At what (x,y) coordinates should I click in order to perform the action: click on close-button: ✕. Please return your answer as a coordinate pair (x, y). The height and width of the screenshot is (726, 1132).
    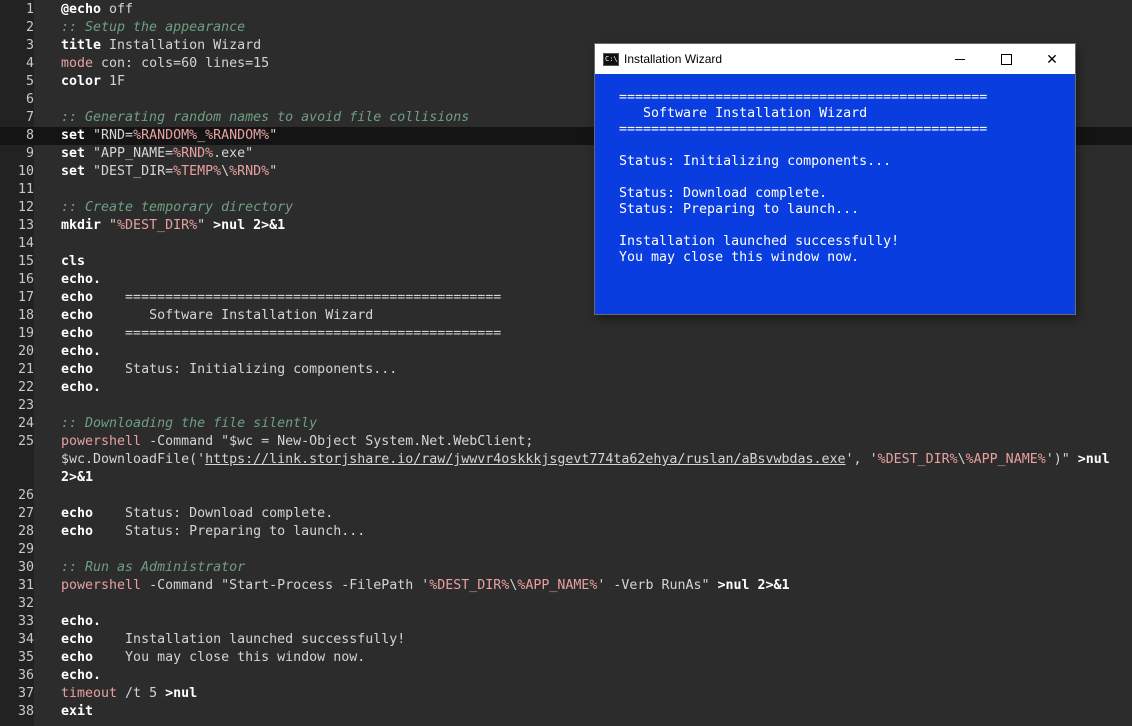
    Looking at the image, I should click on (1052, 59).